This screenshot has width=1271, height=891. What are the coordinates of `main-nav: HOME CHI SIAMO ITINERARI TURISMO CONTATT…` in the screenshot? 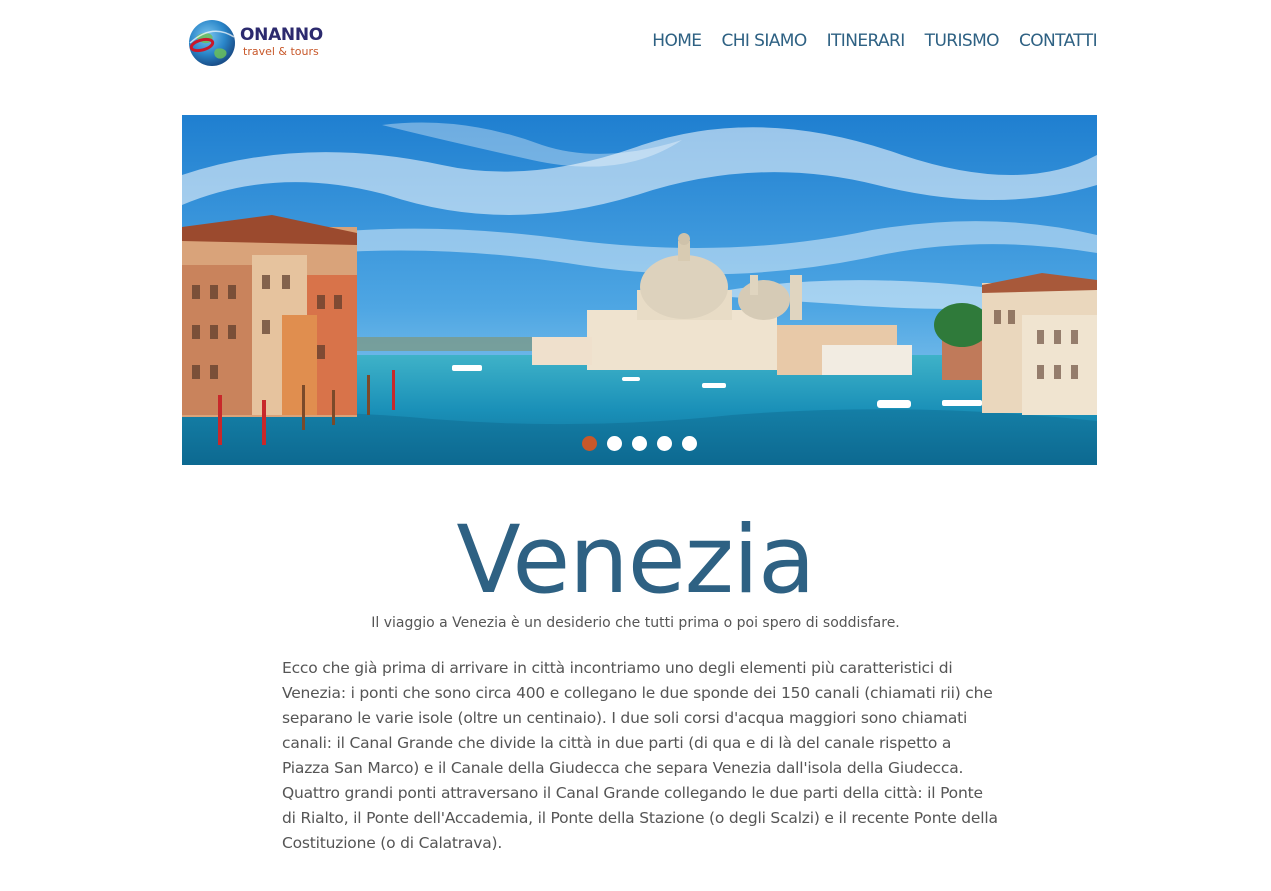 It's located at (874, 41).